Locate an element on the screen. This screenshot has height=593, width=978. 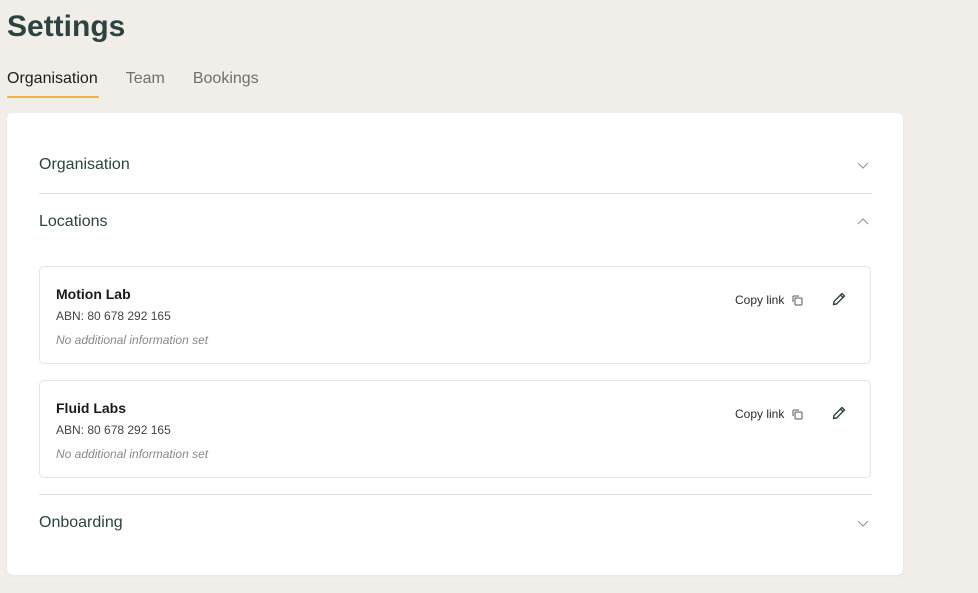
organisation-section-header: Organisation is located at coordinates (455, 165).